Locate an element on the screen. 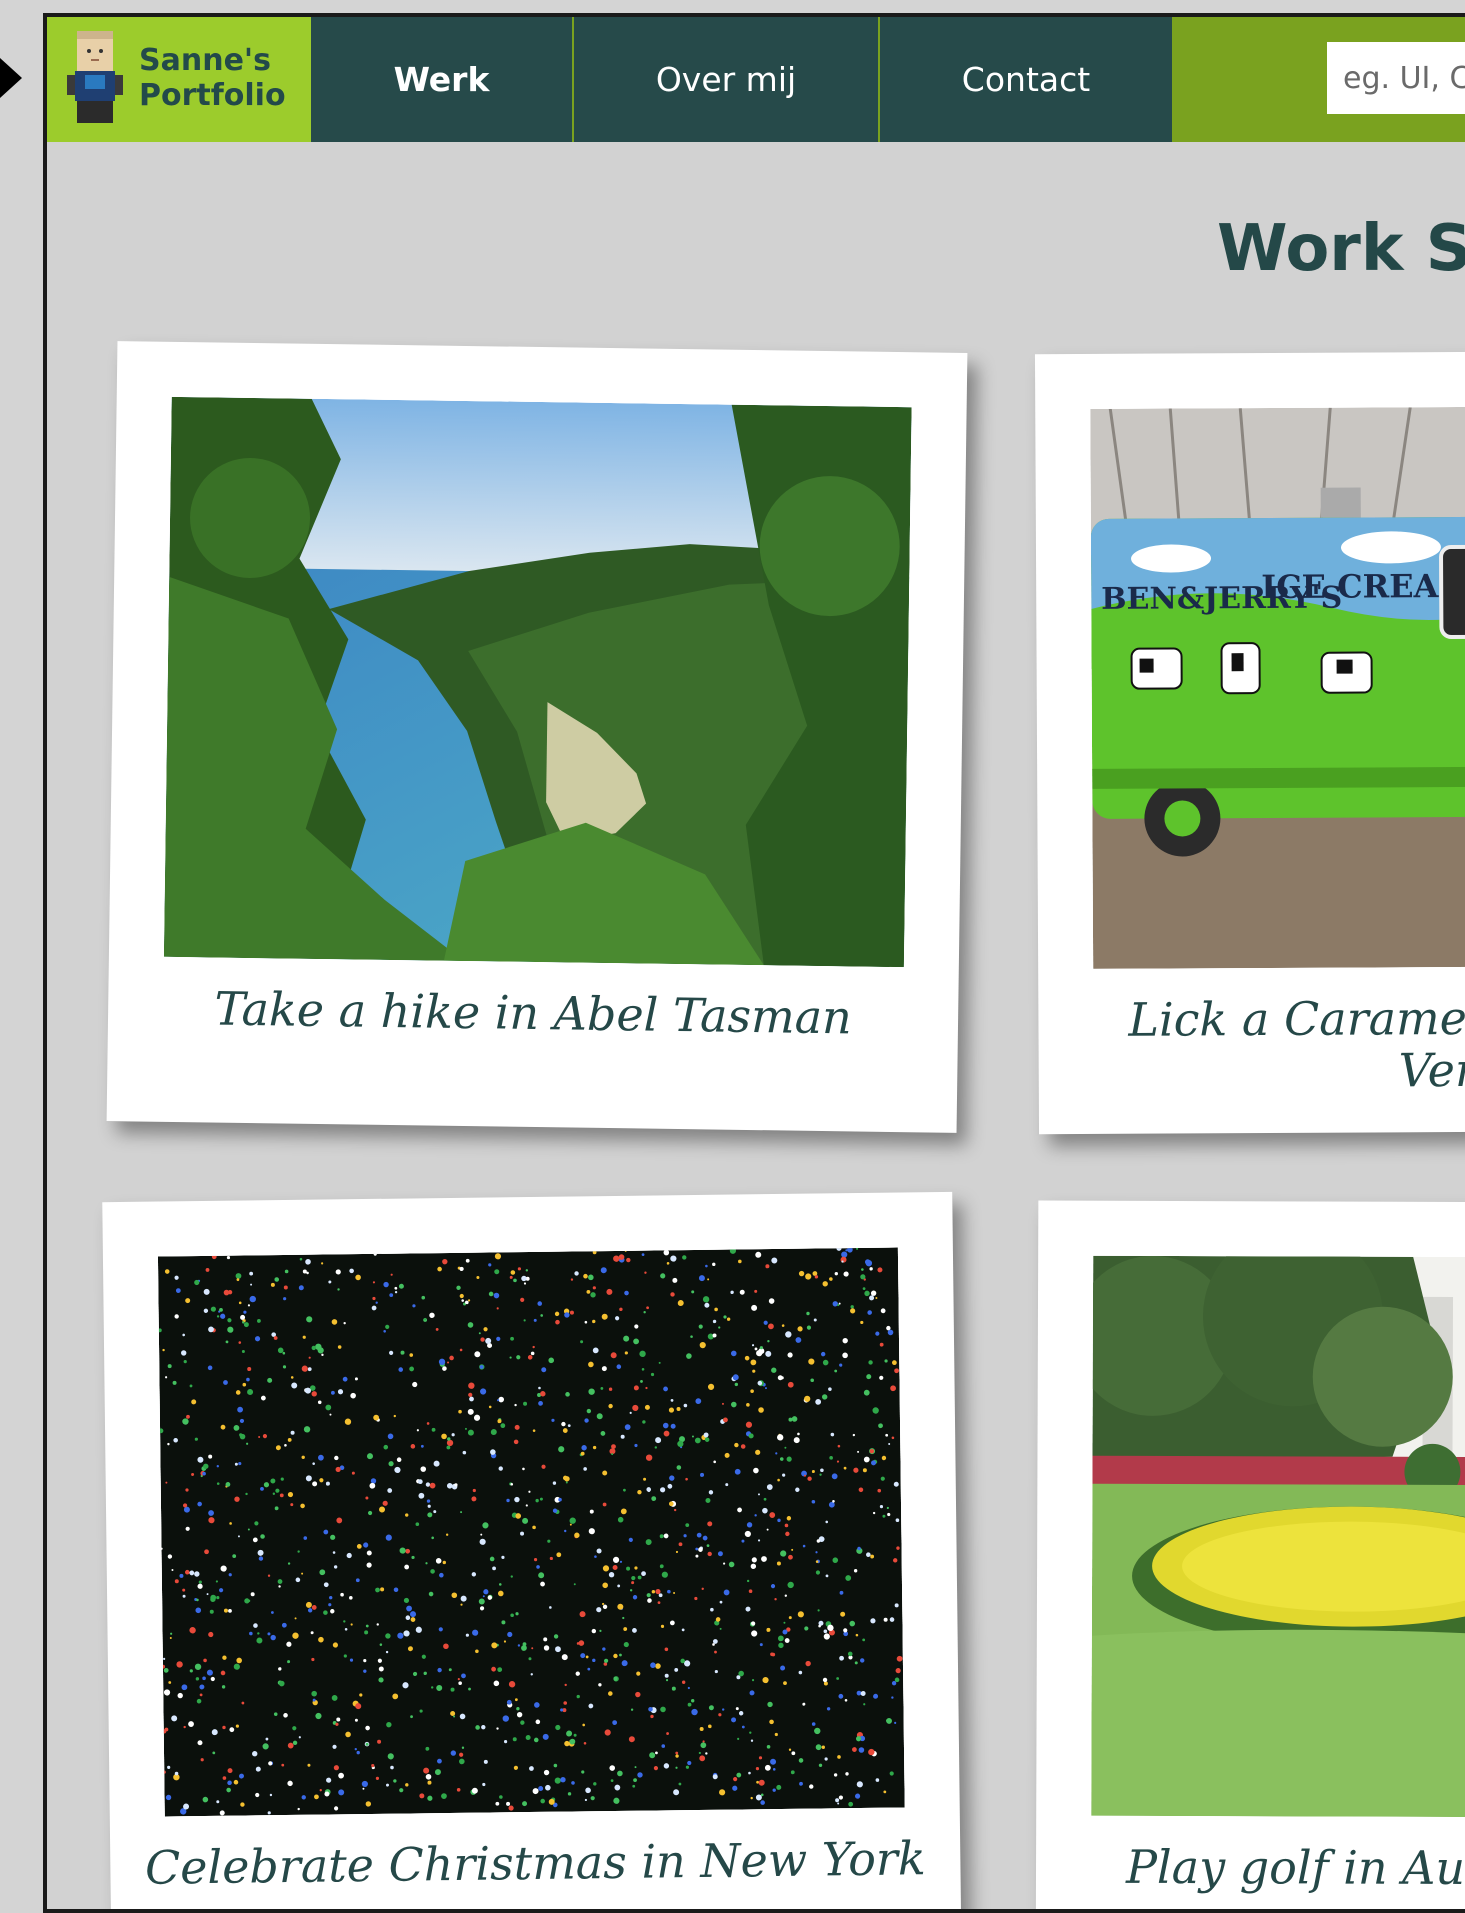  pointer-arrow-icon is located at coordinates (11, 78).